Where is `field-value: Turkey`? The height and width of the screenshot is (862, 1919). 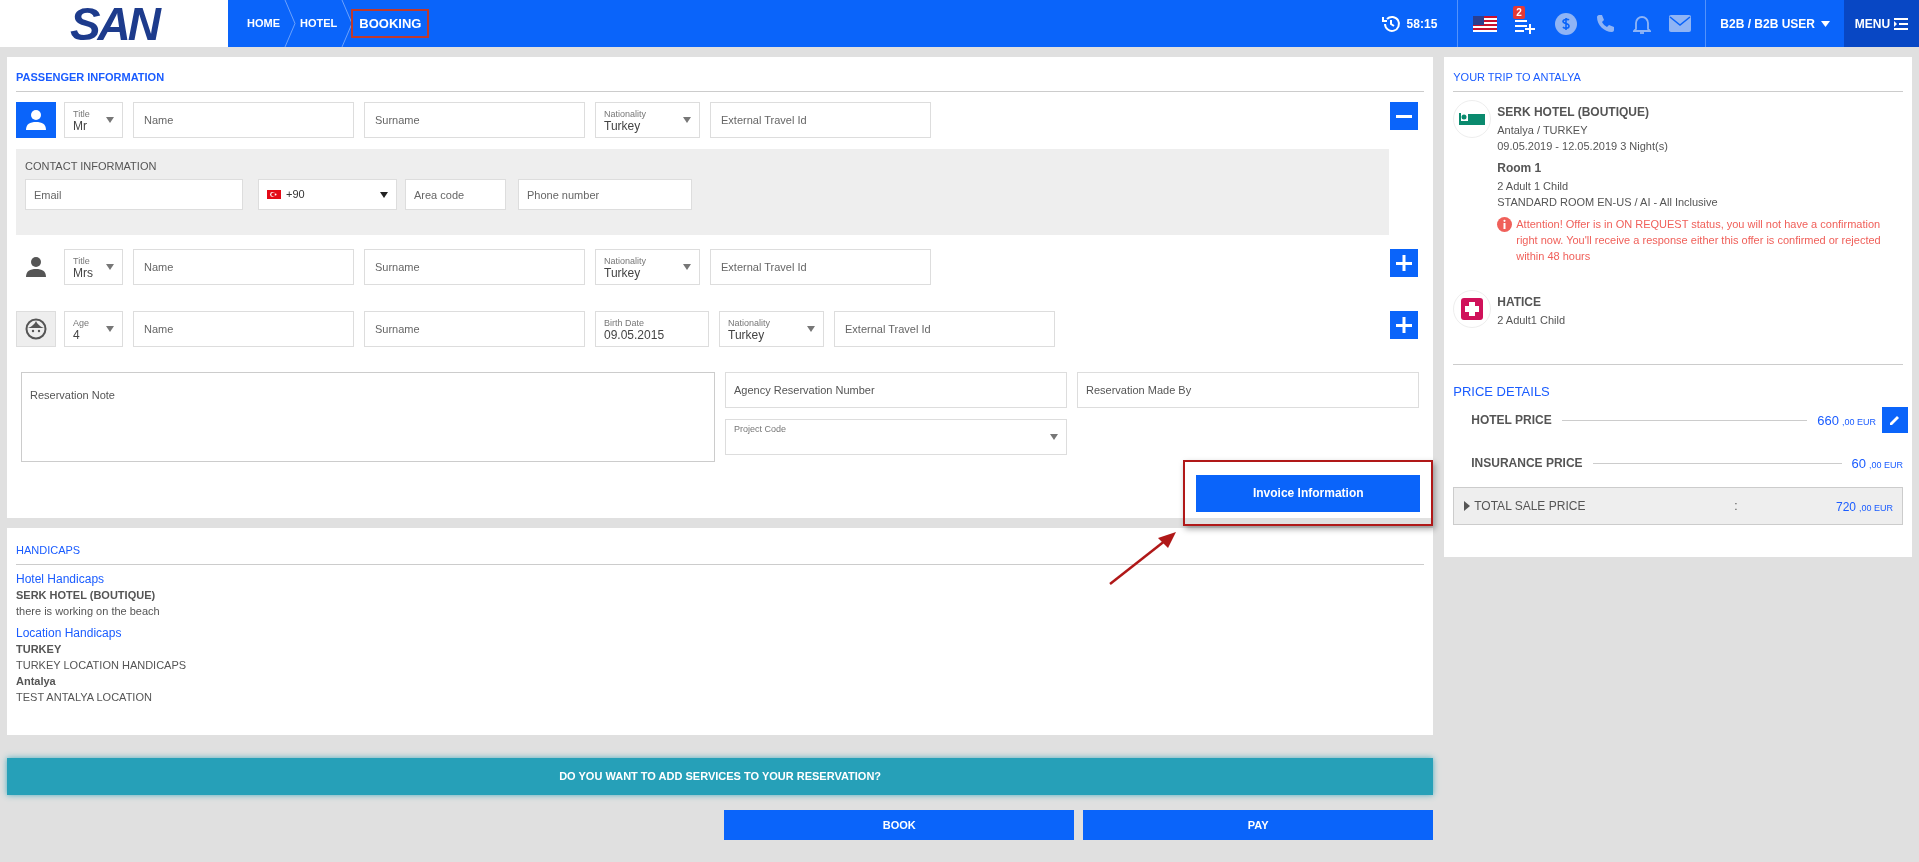 field-value: Turkey is located at coordinates (623, 273).